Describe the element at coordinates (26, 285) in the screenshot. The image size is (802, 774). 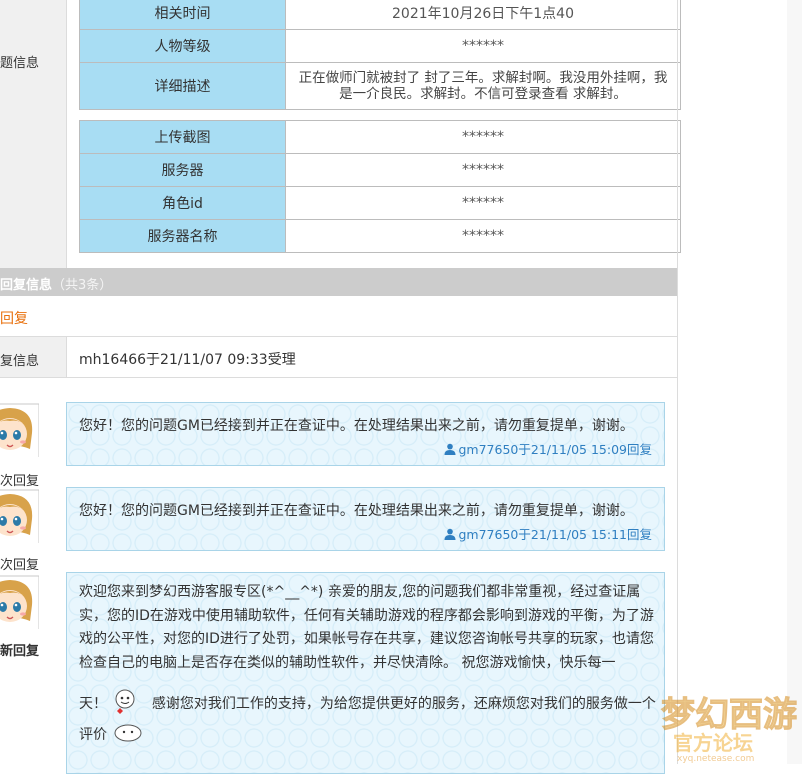
I see `reply-section-title: 回复信息` at that location.